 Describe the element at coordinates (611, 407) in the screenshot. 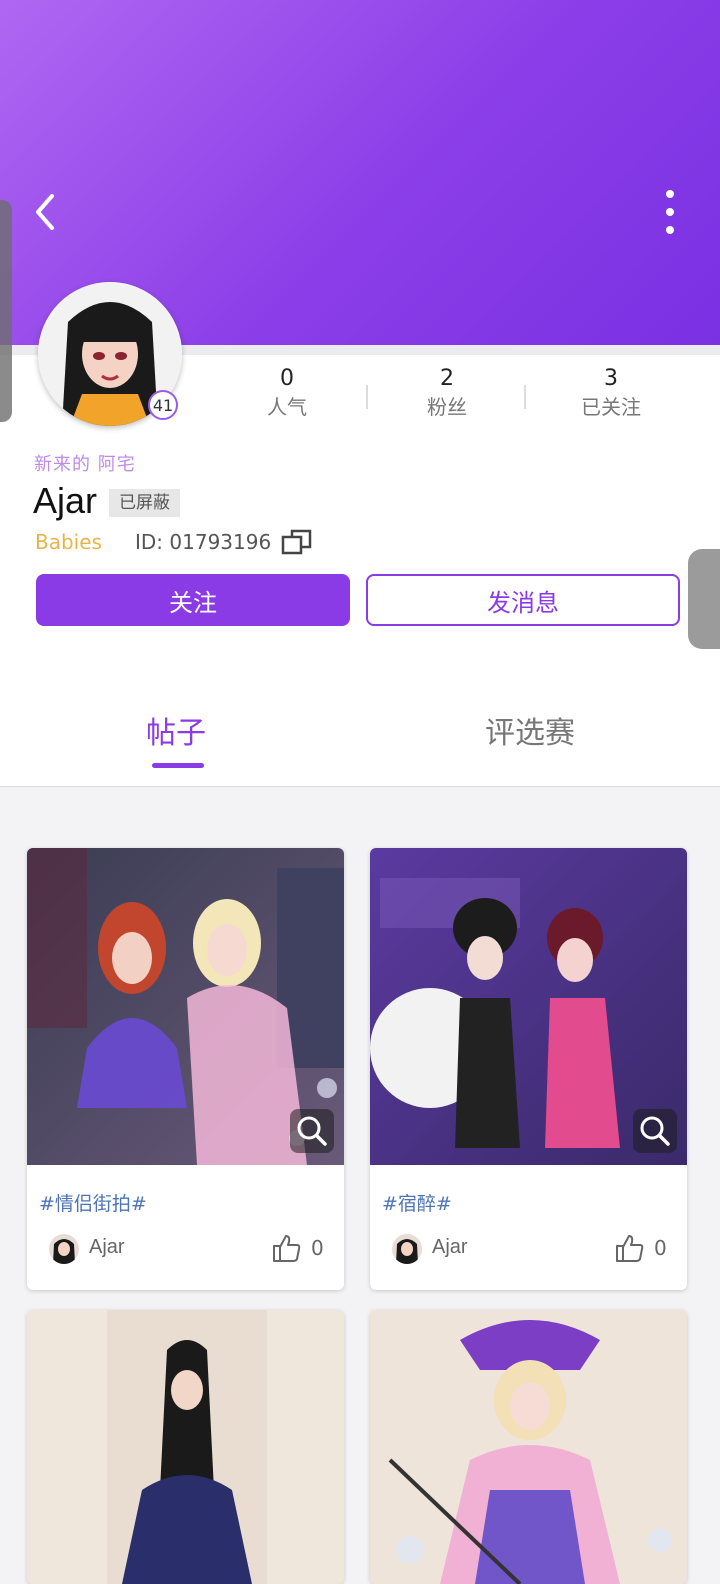

I see `stat-label: 已关注` at that location.